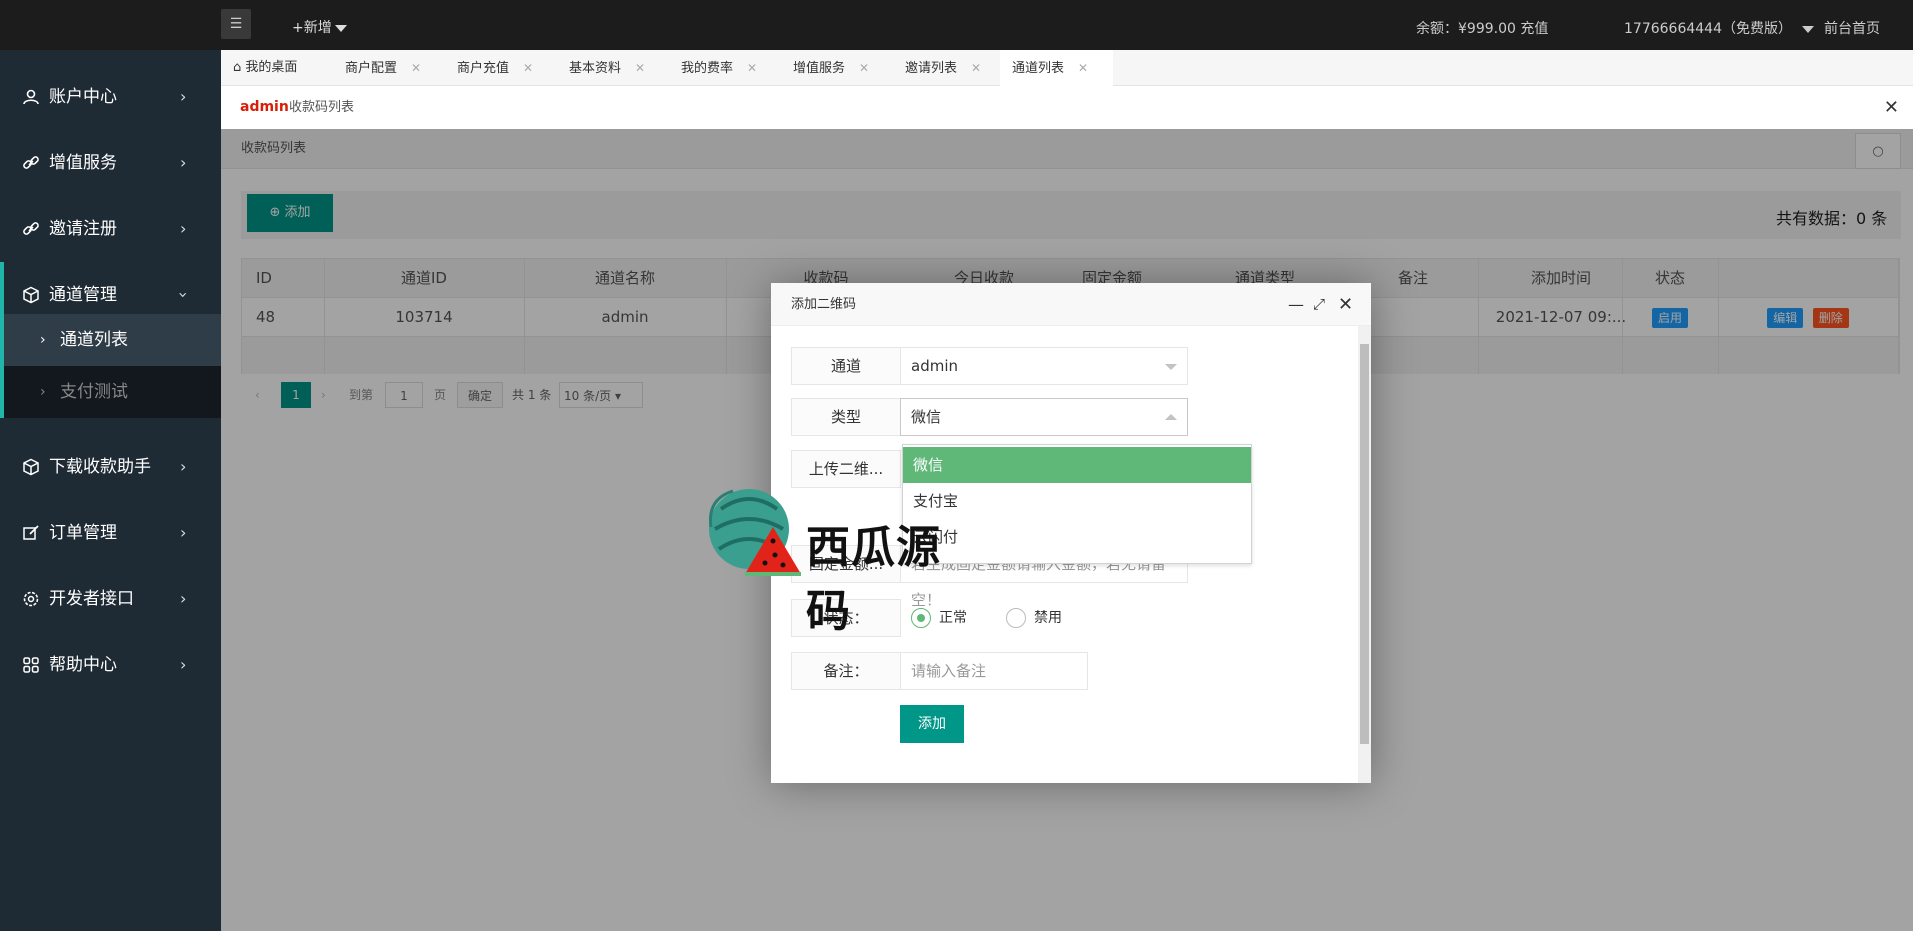 The image size is (1913, 931). I want to click on edit-icon, so click(31, 532).